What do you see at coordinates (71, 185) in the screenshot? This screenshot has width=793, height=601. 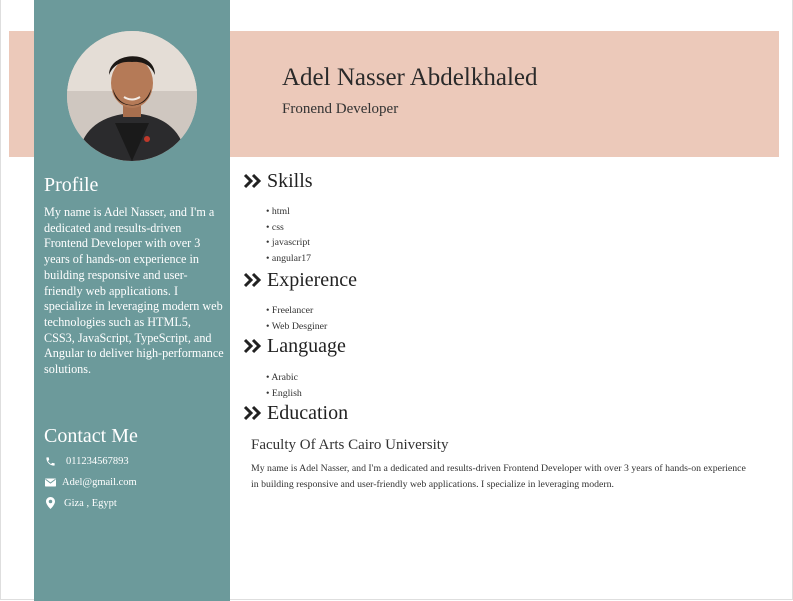 I see `profile-heading: Profile` at bounding box center [71, 185].